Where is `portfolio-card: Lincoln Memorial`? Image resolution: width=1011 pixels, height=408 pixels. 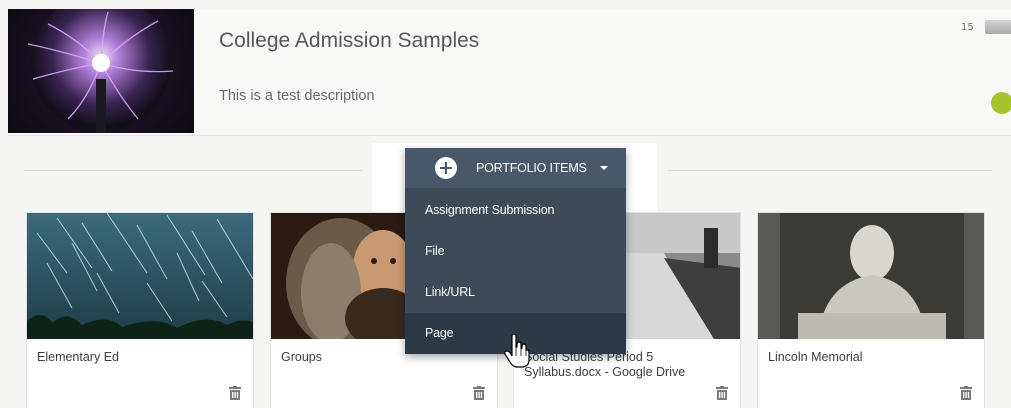 portfolio-card: Lincoln Memorial is located at coordinates (871, 310).